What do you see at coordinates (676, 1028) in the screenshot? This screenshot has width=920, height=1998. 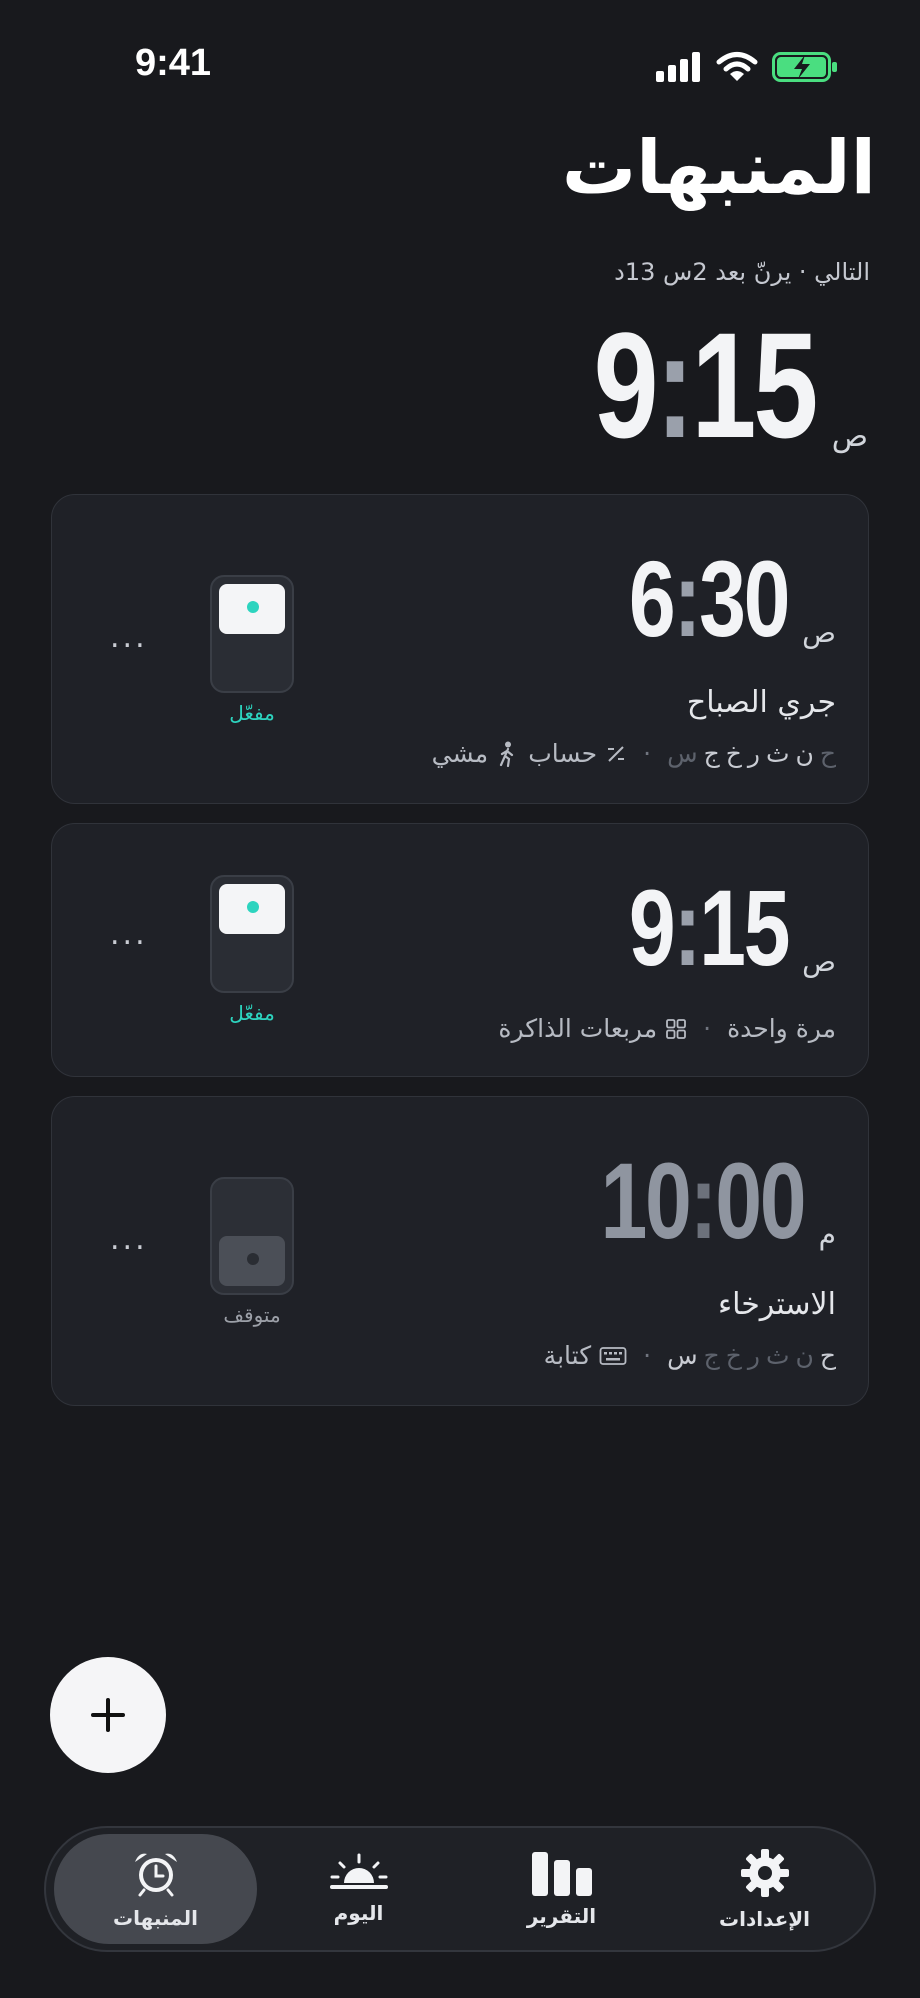 I see `grid-icon` at bounding box center [676, 1028].